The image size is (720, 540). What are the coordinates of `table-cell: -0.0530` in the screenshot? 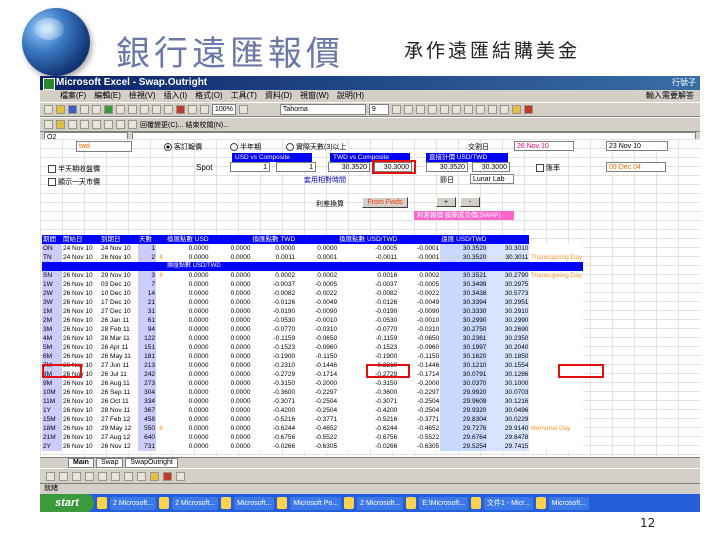 It's located at (274, 320).